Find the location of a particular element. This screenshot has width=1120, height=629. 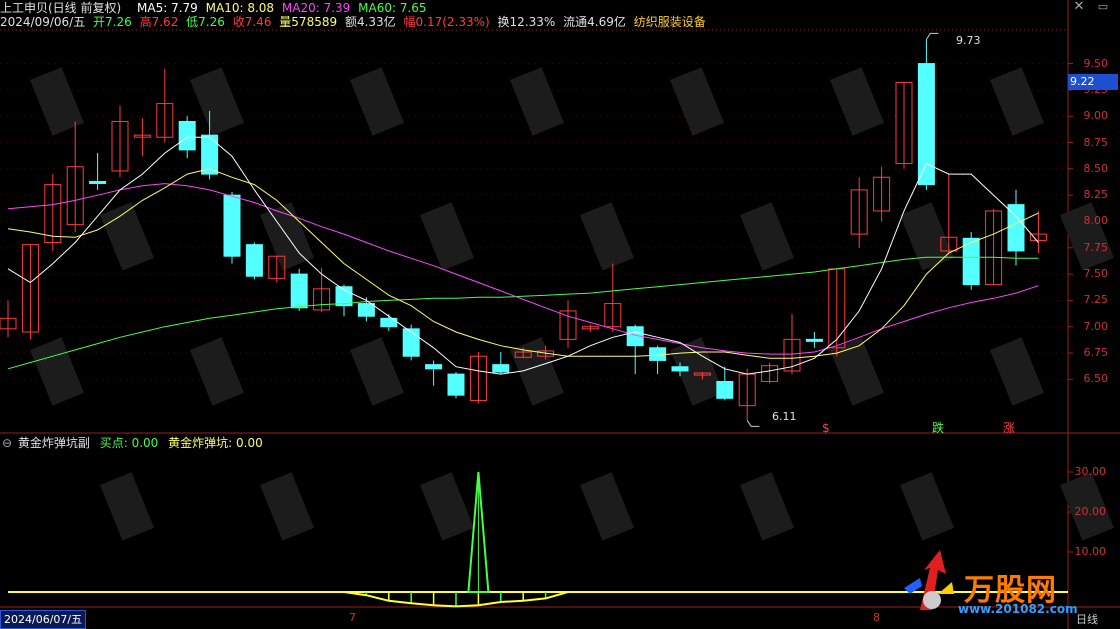

logo-arrow-blue is located at coordinates (913, 586).